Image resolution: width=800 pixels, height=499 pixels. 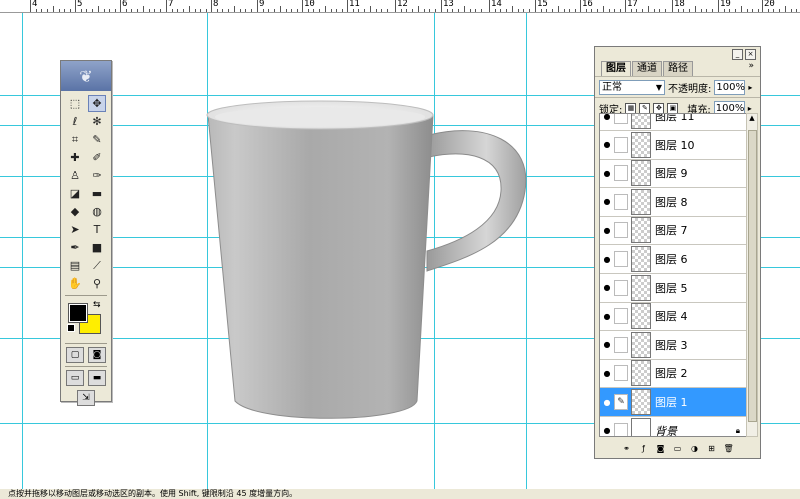 I want to click on scroll-up-icon: ▲, so click(x=752, y=118).